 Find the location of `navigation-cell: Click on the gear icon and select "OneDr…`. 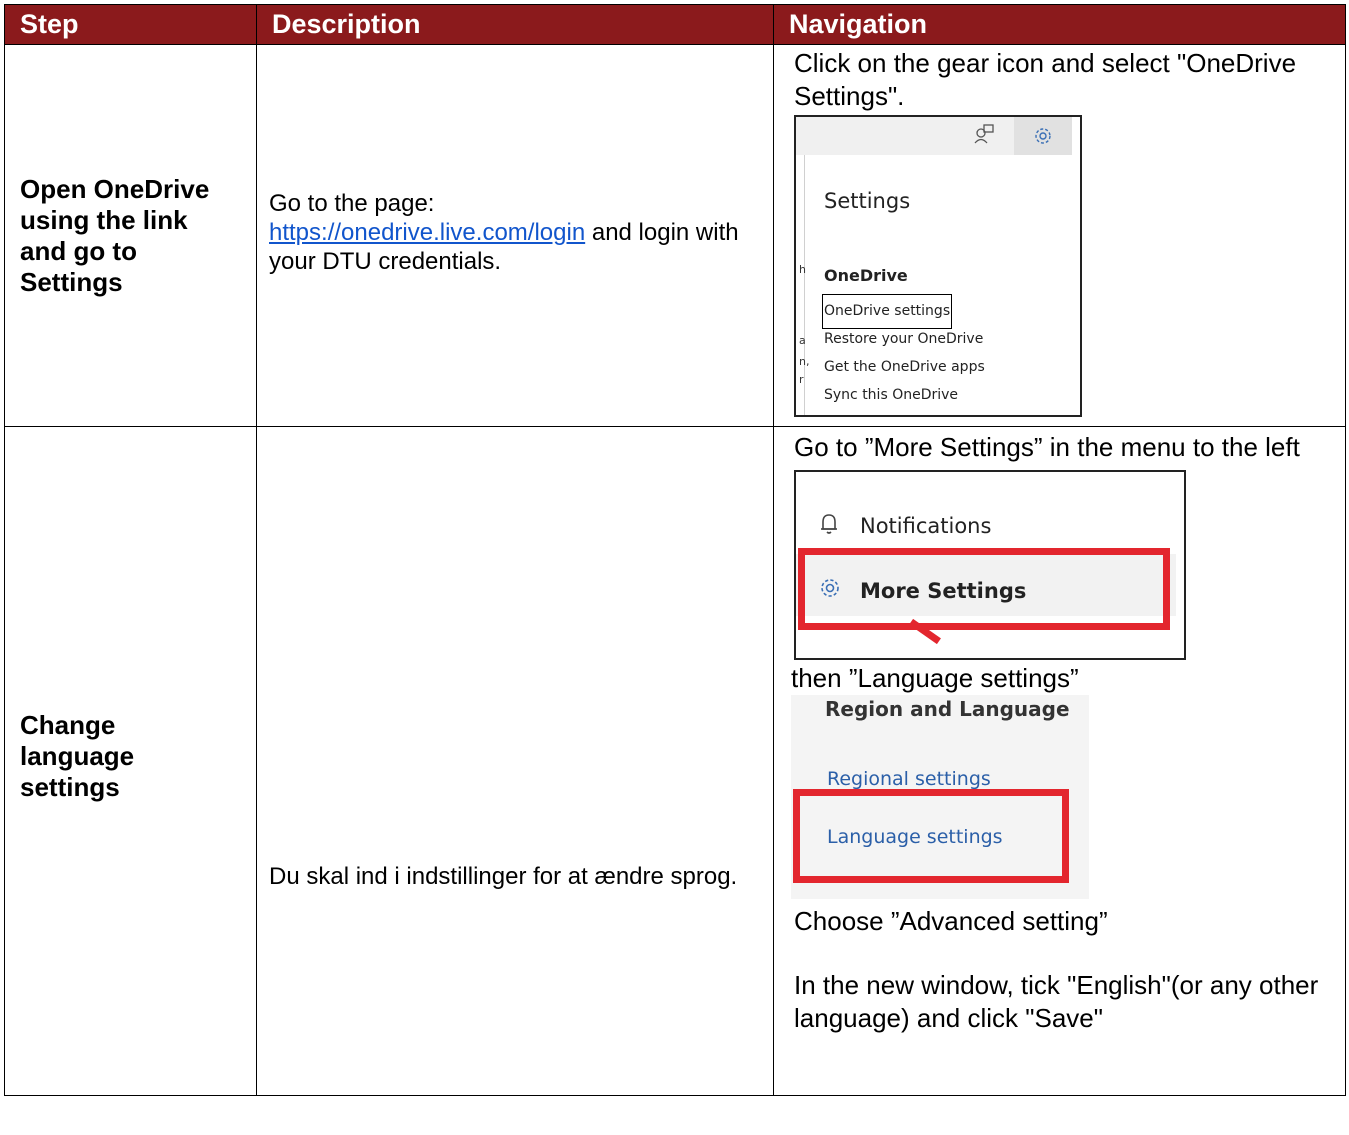

navigation-cell: Click on the gear icon and select "OneDr… is located at coordinates (1059, 235).